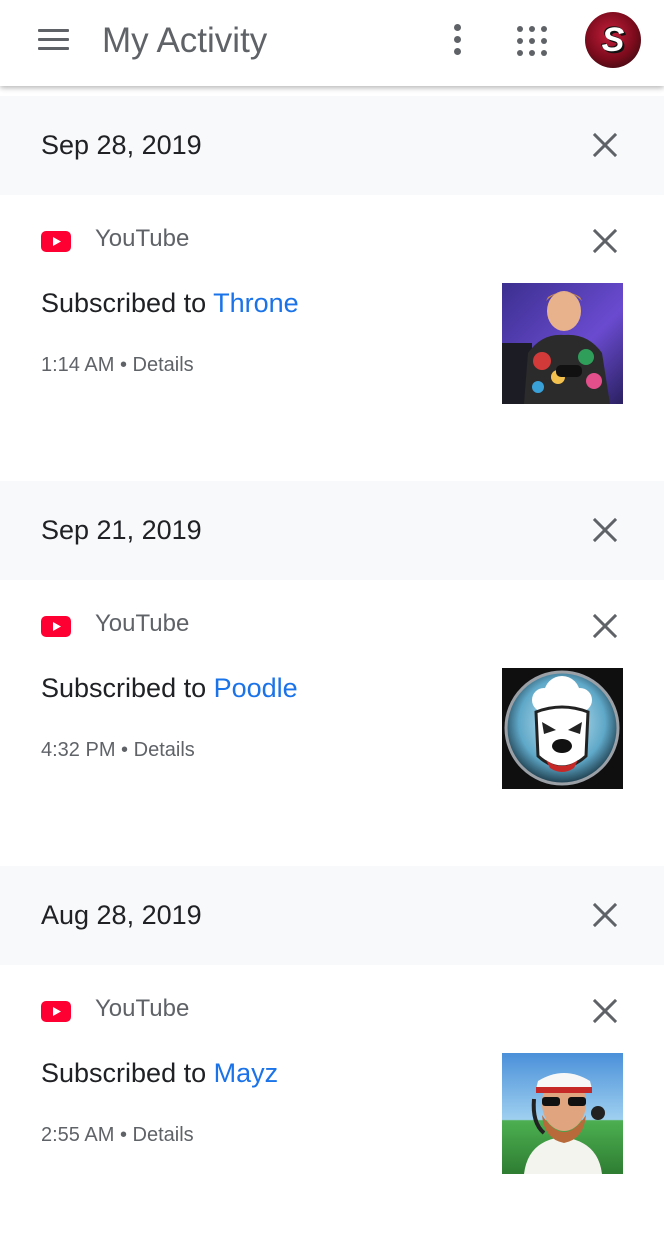 Image resolution: width=664 pixels, height=1251 pixels. I want to click on date-header: Aug 28, 2019, so click(332, 915).